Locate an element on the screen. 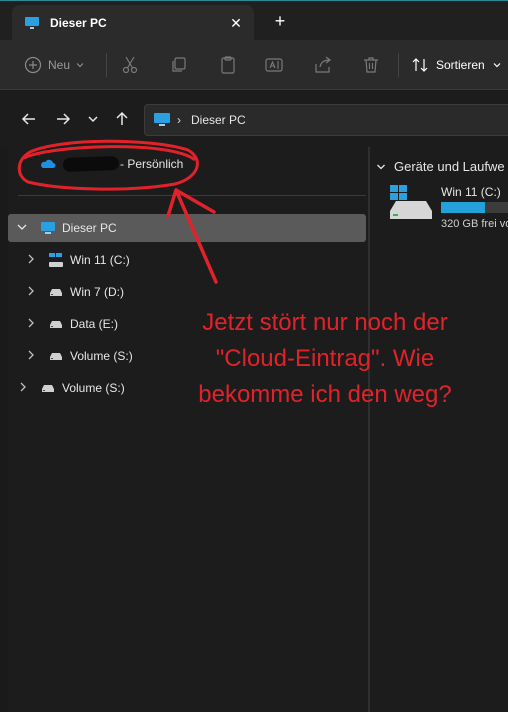 The width and height of the screenshot is (508, 712). close-tab-icon: ✕ is located at coordinates (236, 23).